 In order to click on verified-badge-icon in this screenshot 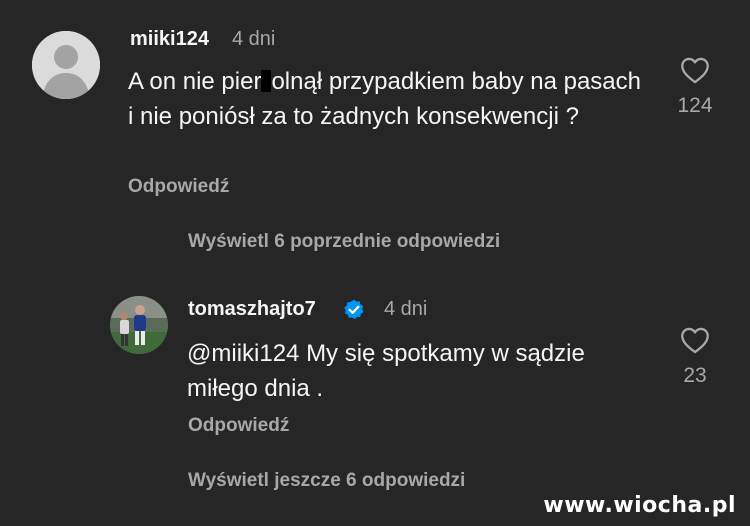, I will do `click(354, 309)`.